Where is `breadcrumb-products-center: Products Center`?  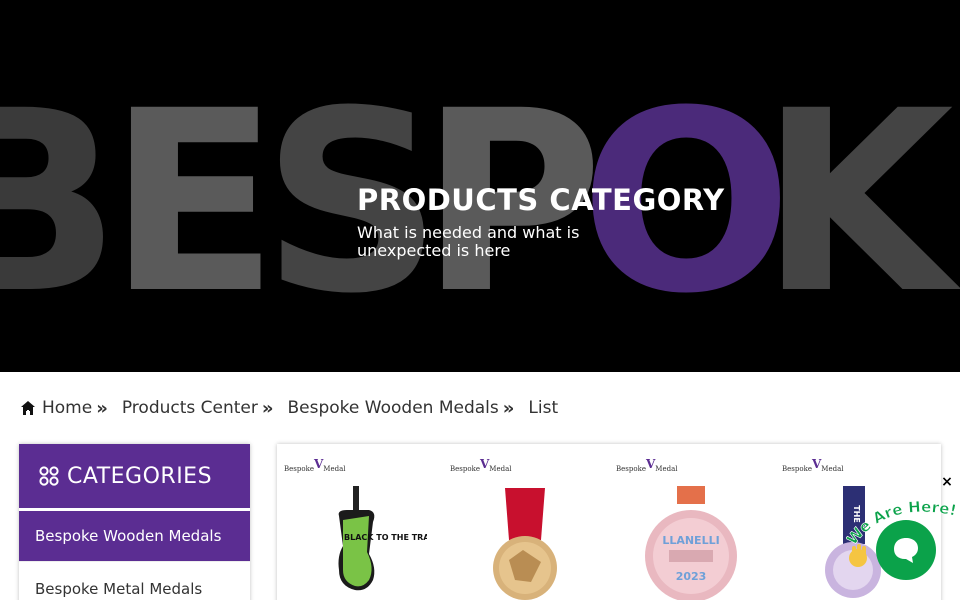 breadcrumb-products-center: Products Center is located at coordinates (190, 408).